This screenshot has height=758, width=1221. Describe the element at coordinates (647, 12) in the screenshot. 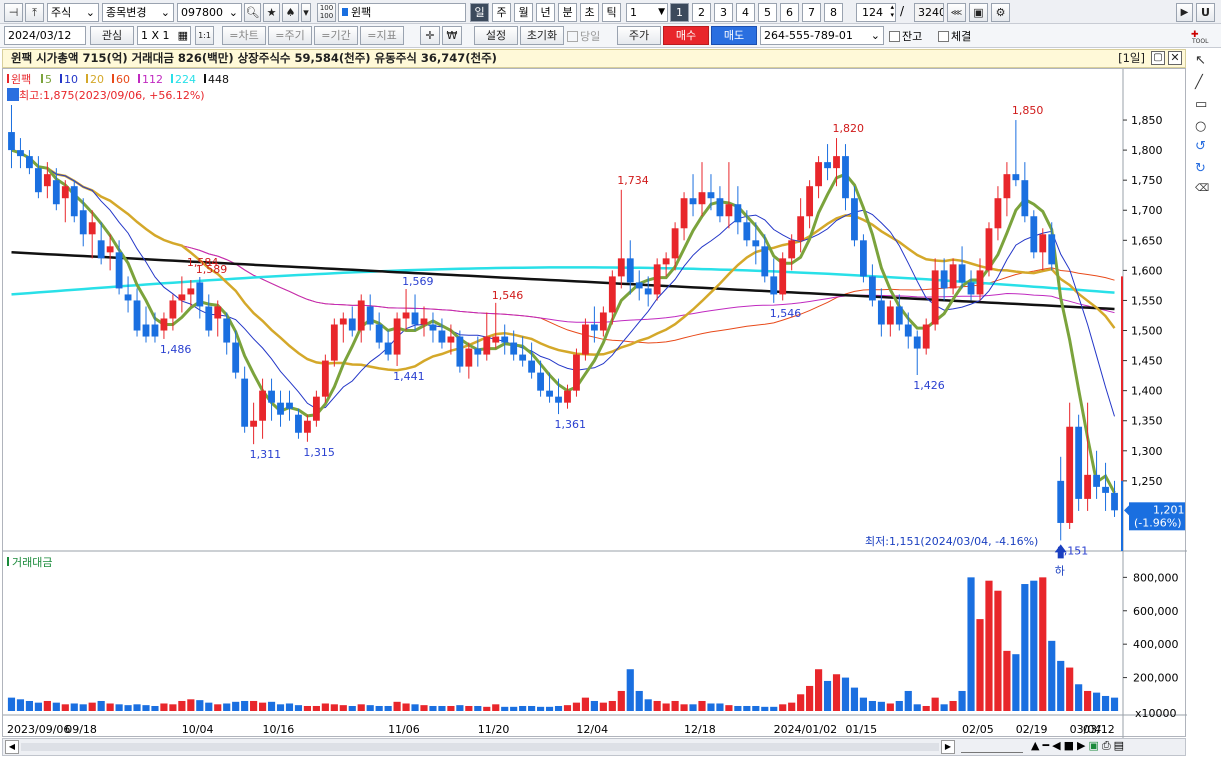

I see `interval-select: 1 ▼` at that location.